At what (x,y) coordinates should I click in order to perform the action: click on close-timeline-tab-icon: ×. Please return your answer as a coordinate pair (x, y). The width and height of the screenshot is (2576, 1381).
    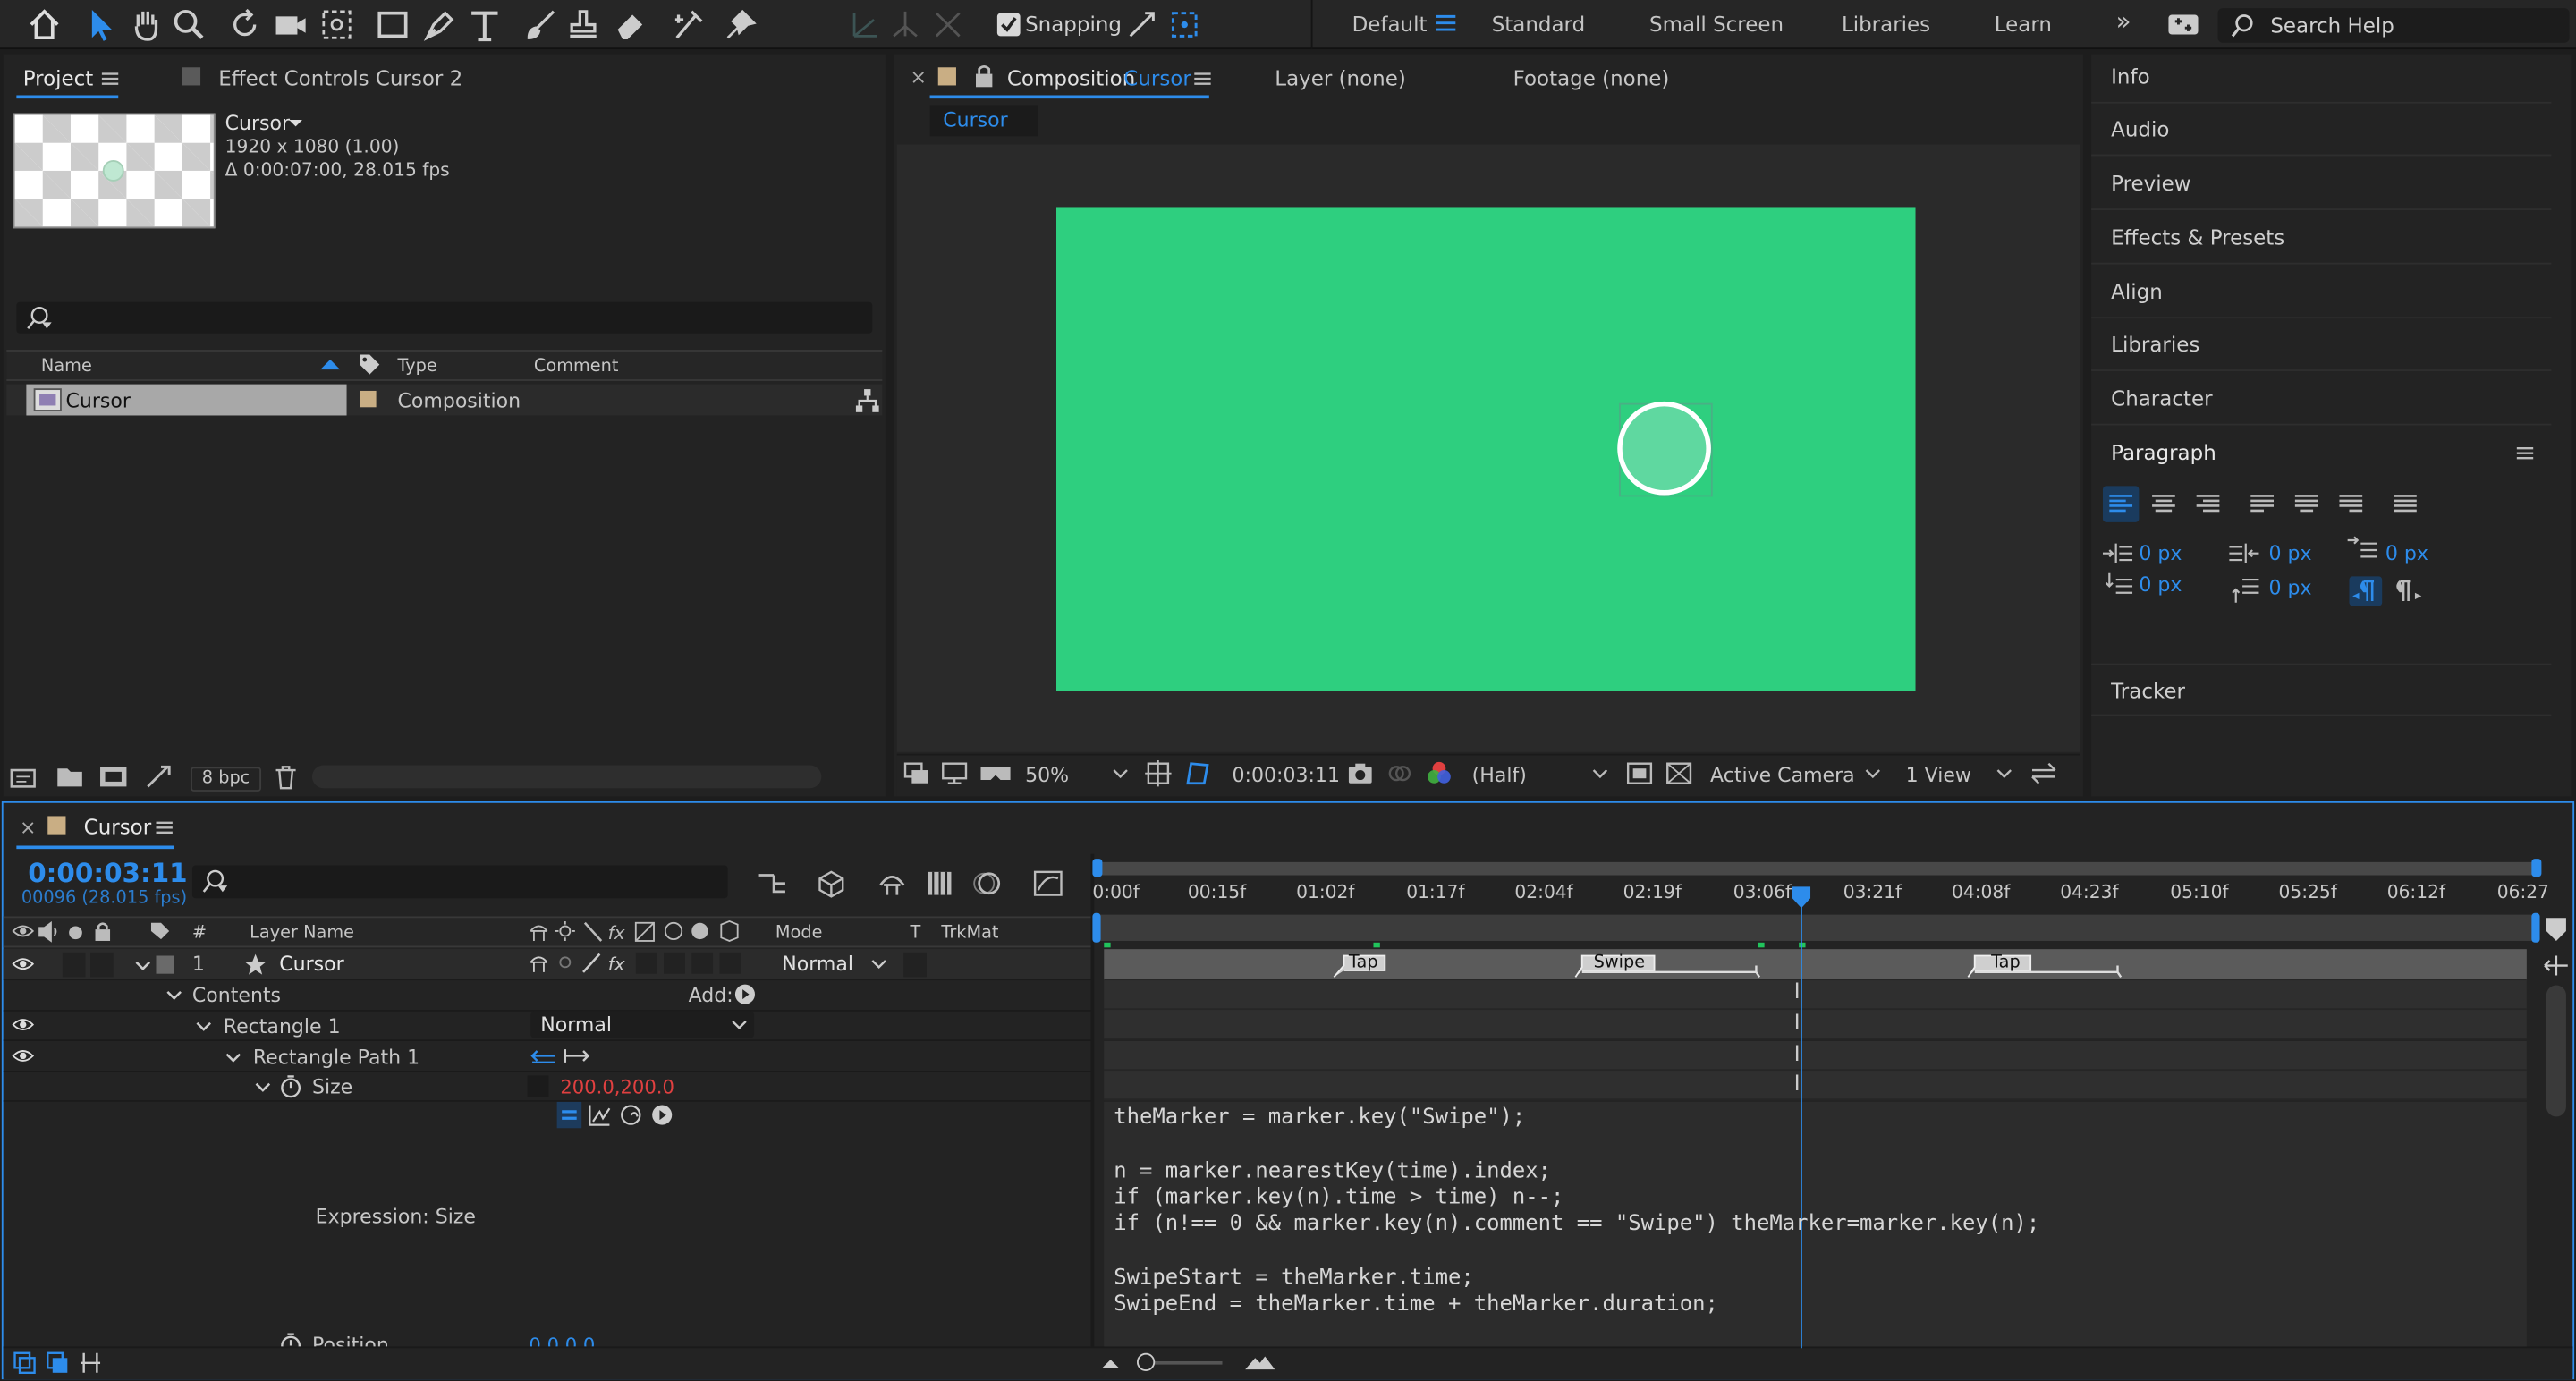
    Looking at the image, I should click on (28, 827).